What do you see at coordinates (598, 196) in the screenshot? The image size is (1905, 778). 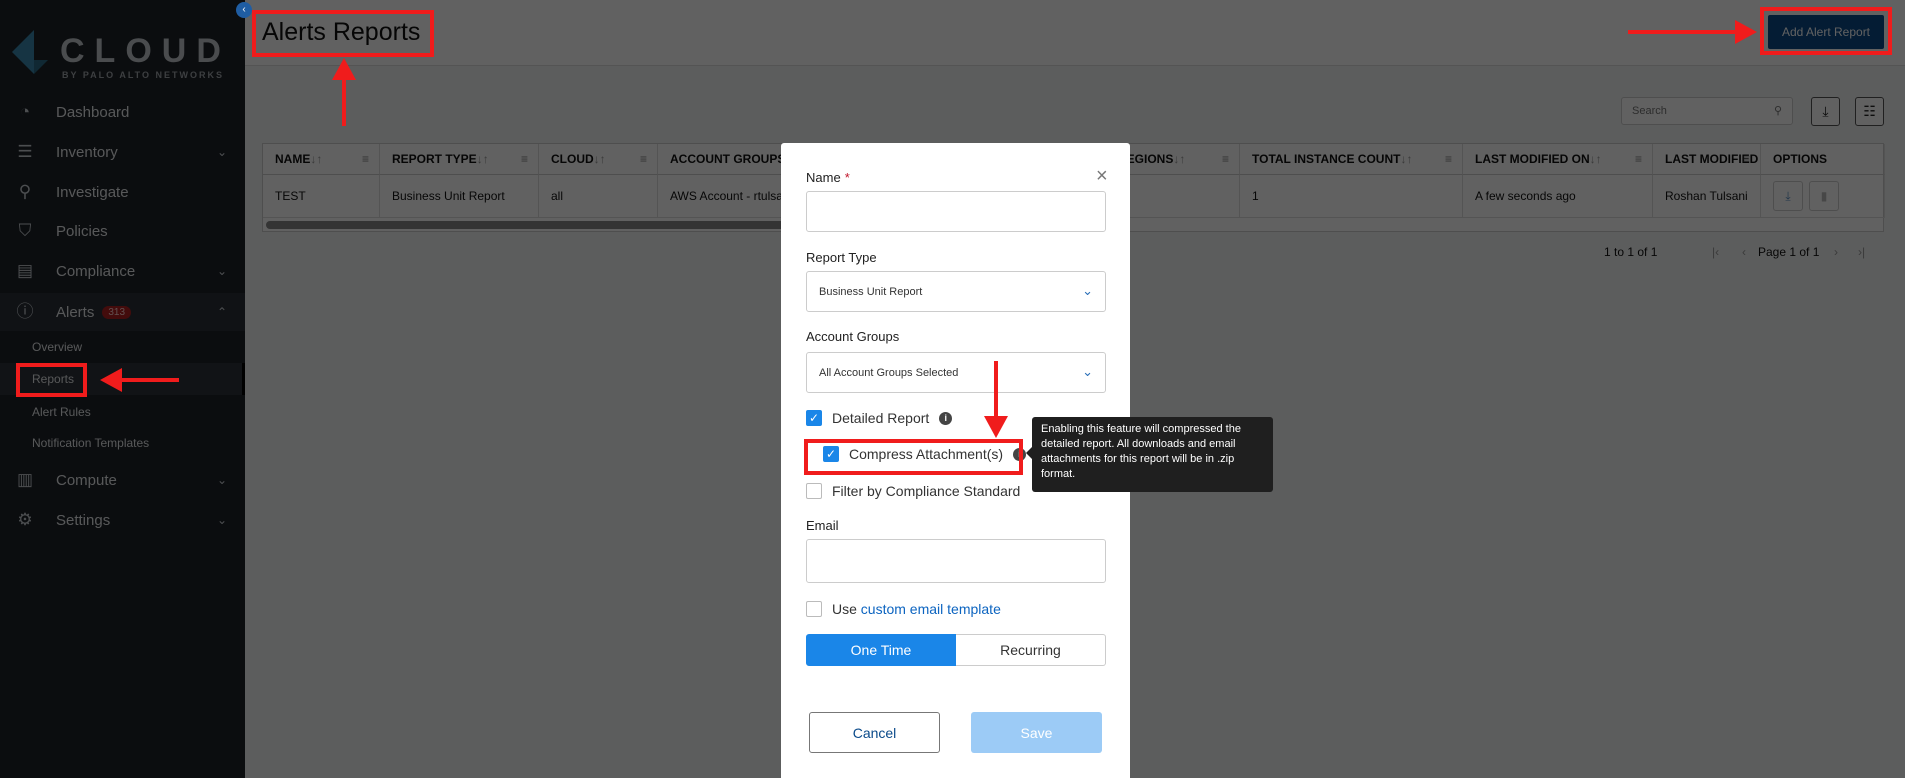 I see `table-cell: all` at bounding box center [598, 196].